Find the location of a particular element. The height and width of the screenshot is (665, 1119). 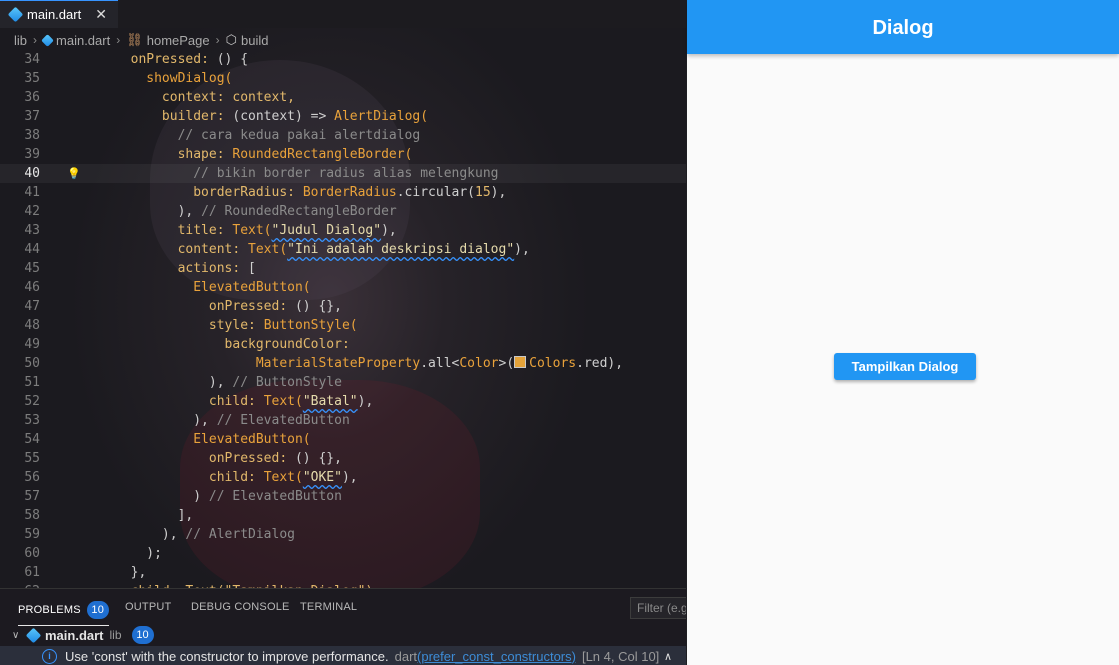

code-text: // cara kedua pakai alertdialog is located at coordinates (244, 135).